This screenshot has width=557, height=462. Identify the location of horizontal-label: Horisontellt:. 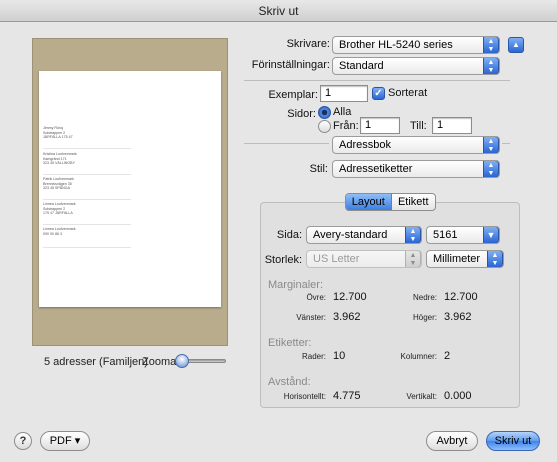
(304, 396).